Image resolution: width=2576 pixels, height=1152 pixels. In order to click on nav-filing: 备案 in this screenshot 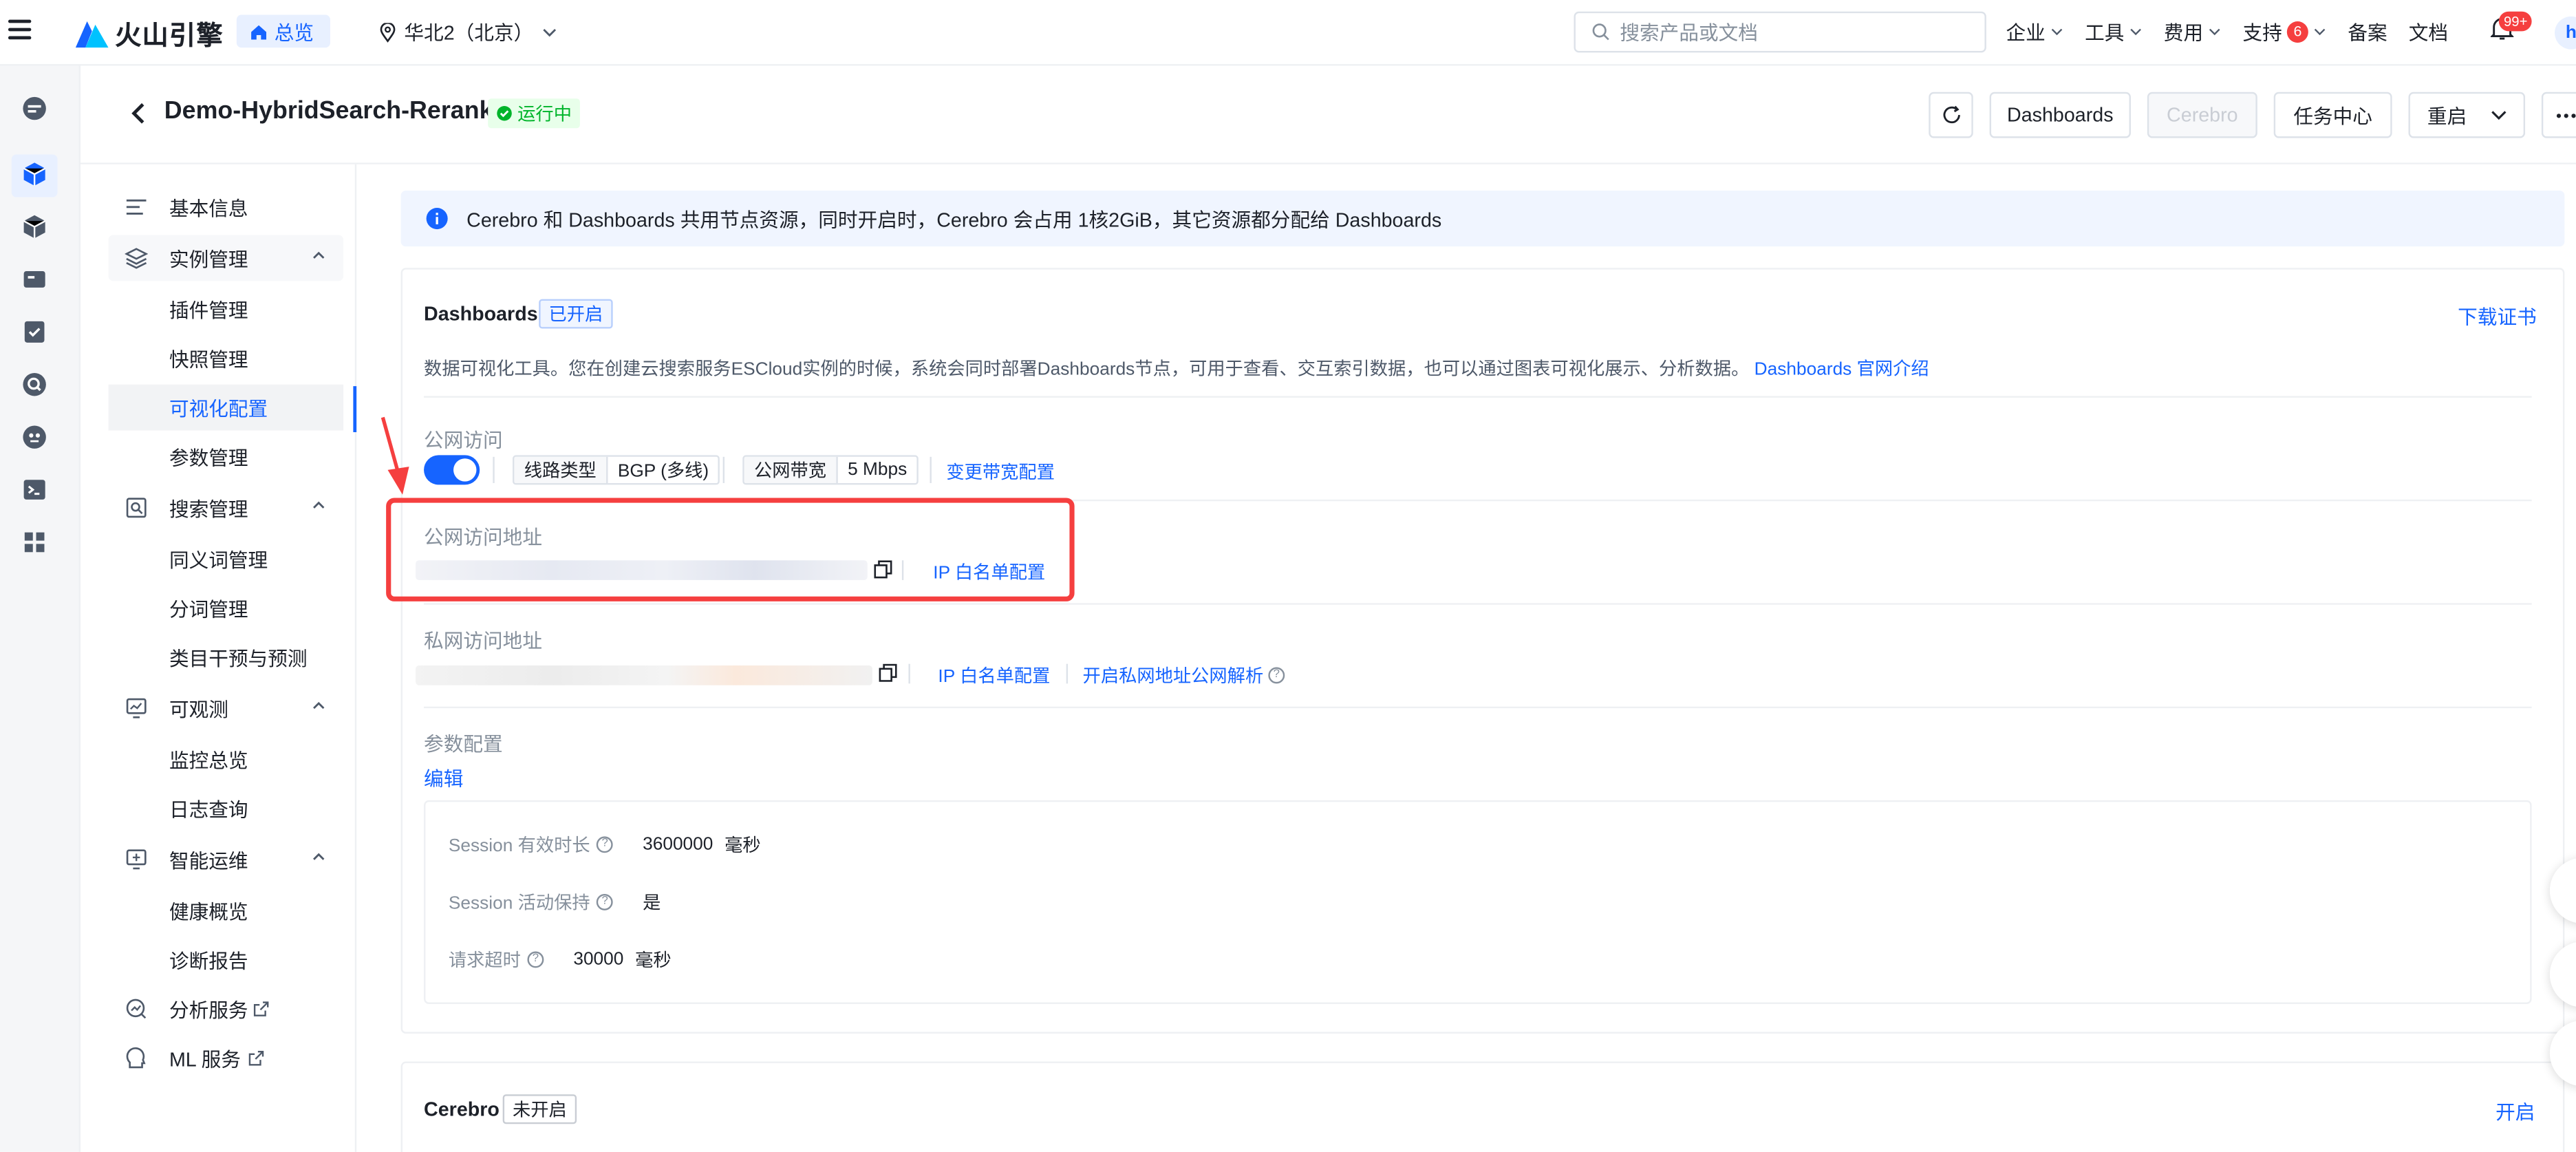, I will do `click(2367, 32)`.